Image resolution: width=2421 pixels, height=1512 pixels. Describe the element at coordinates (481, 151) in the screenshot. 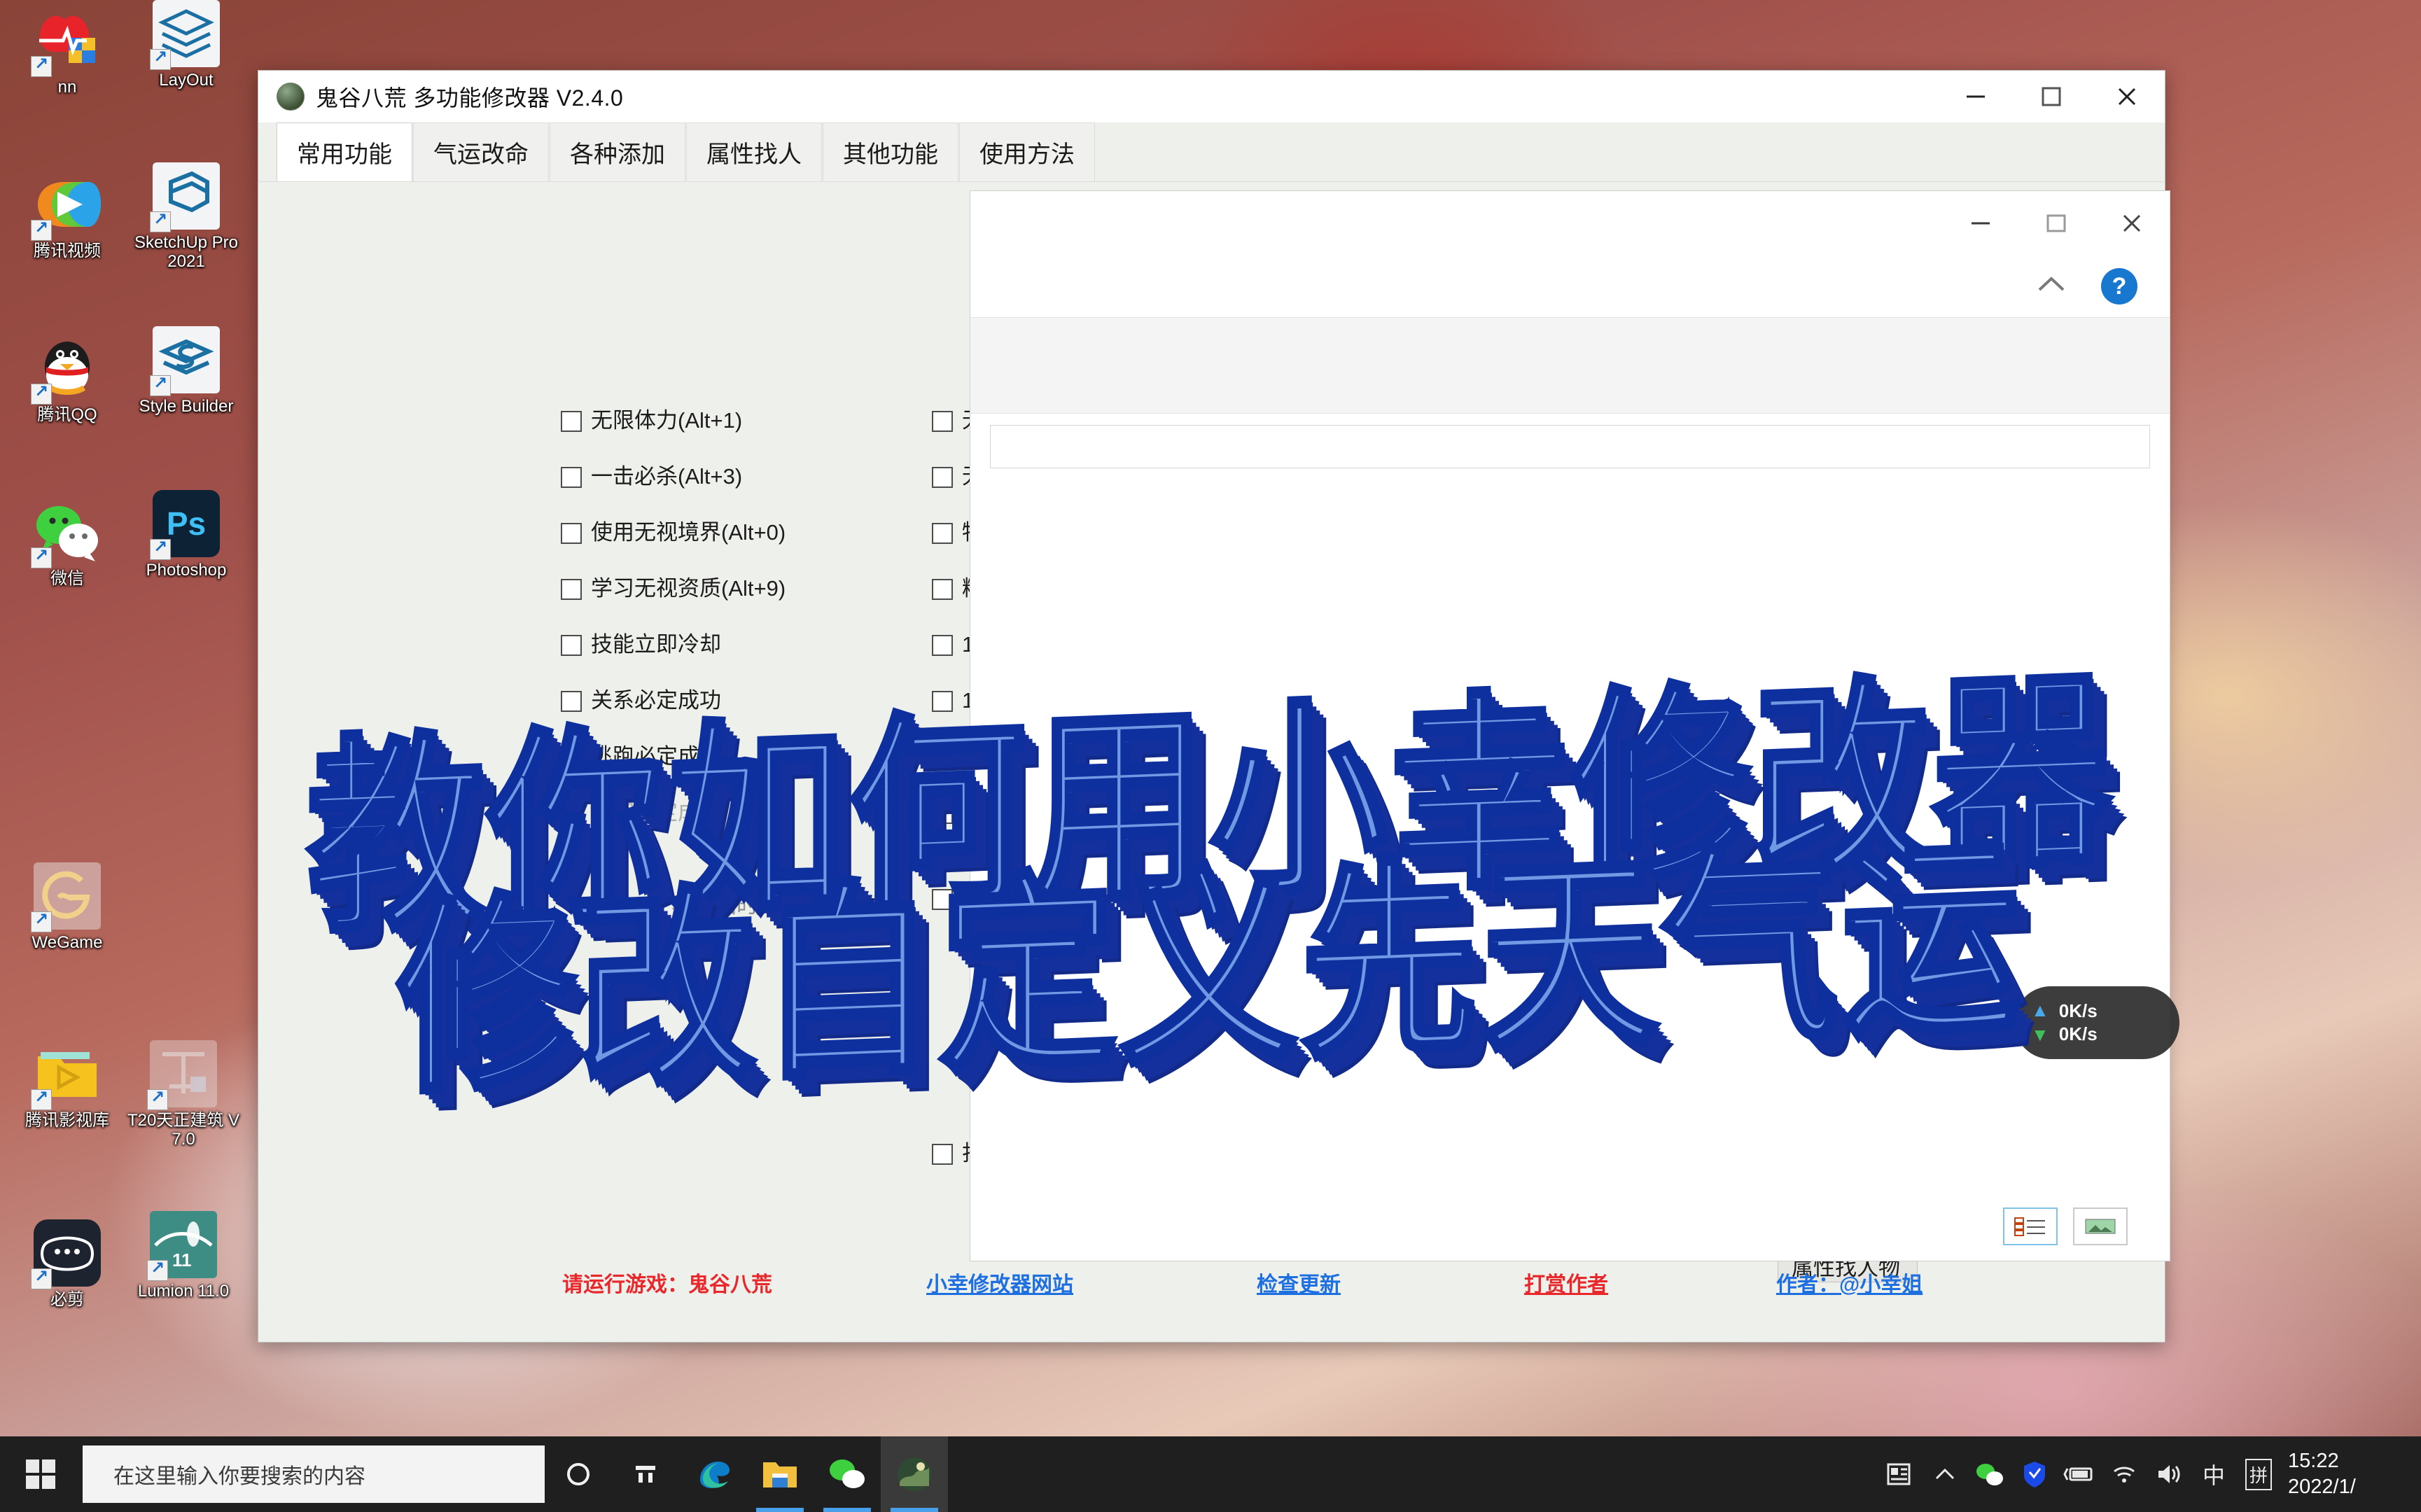

I see `tab-qiyun-destiny: 气运改命` at that location.